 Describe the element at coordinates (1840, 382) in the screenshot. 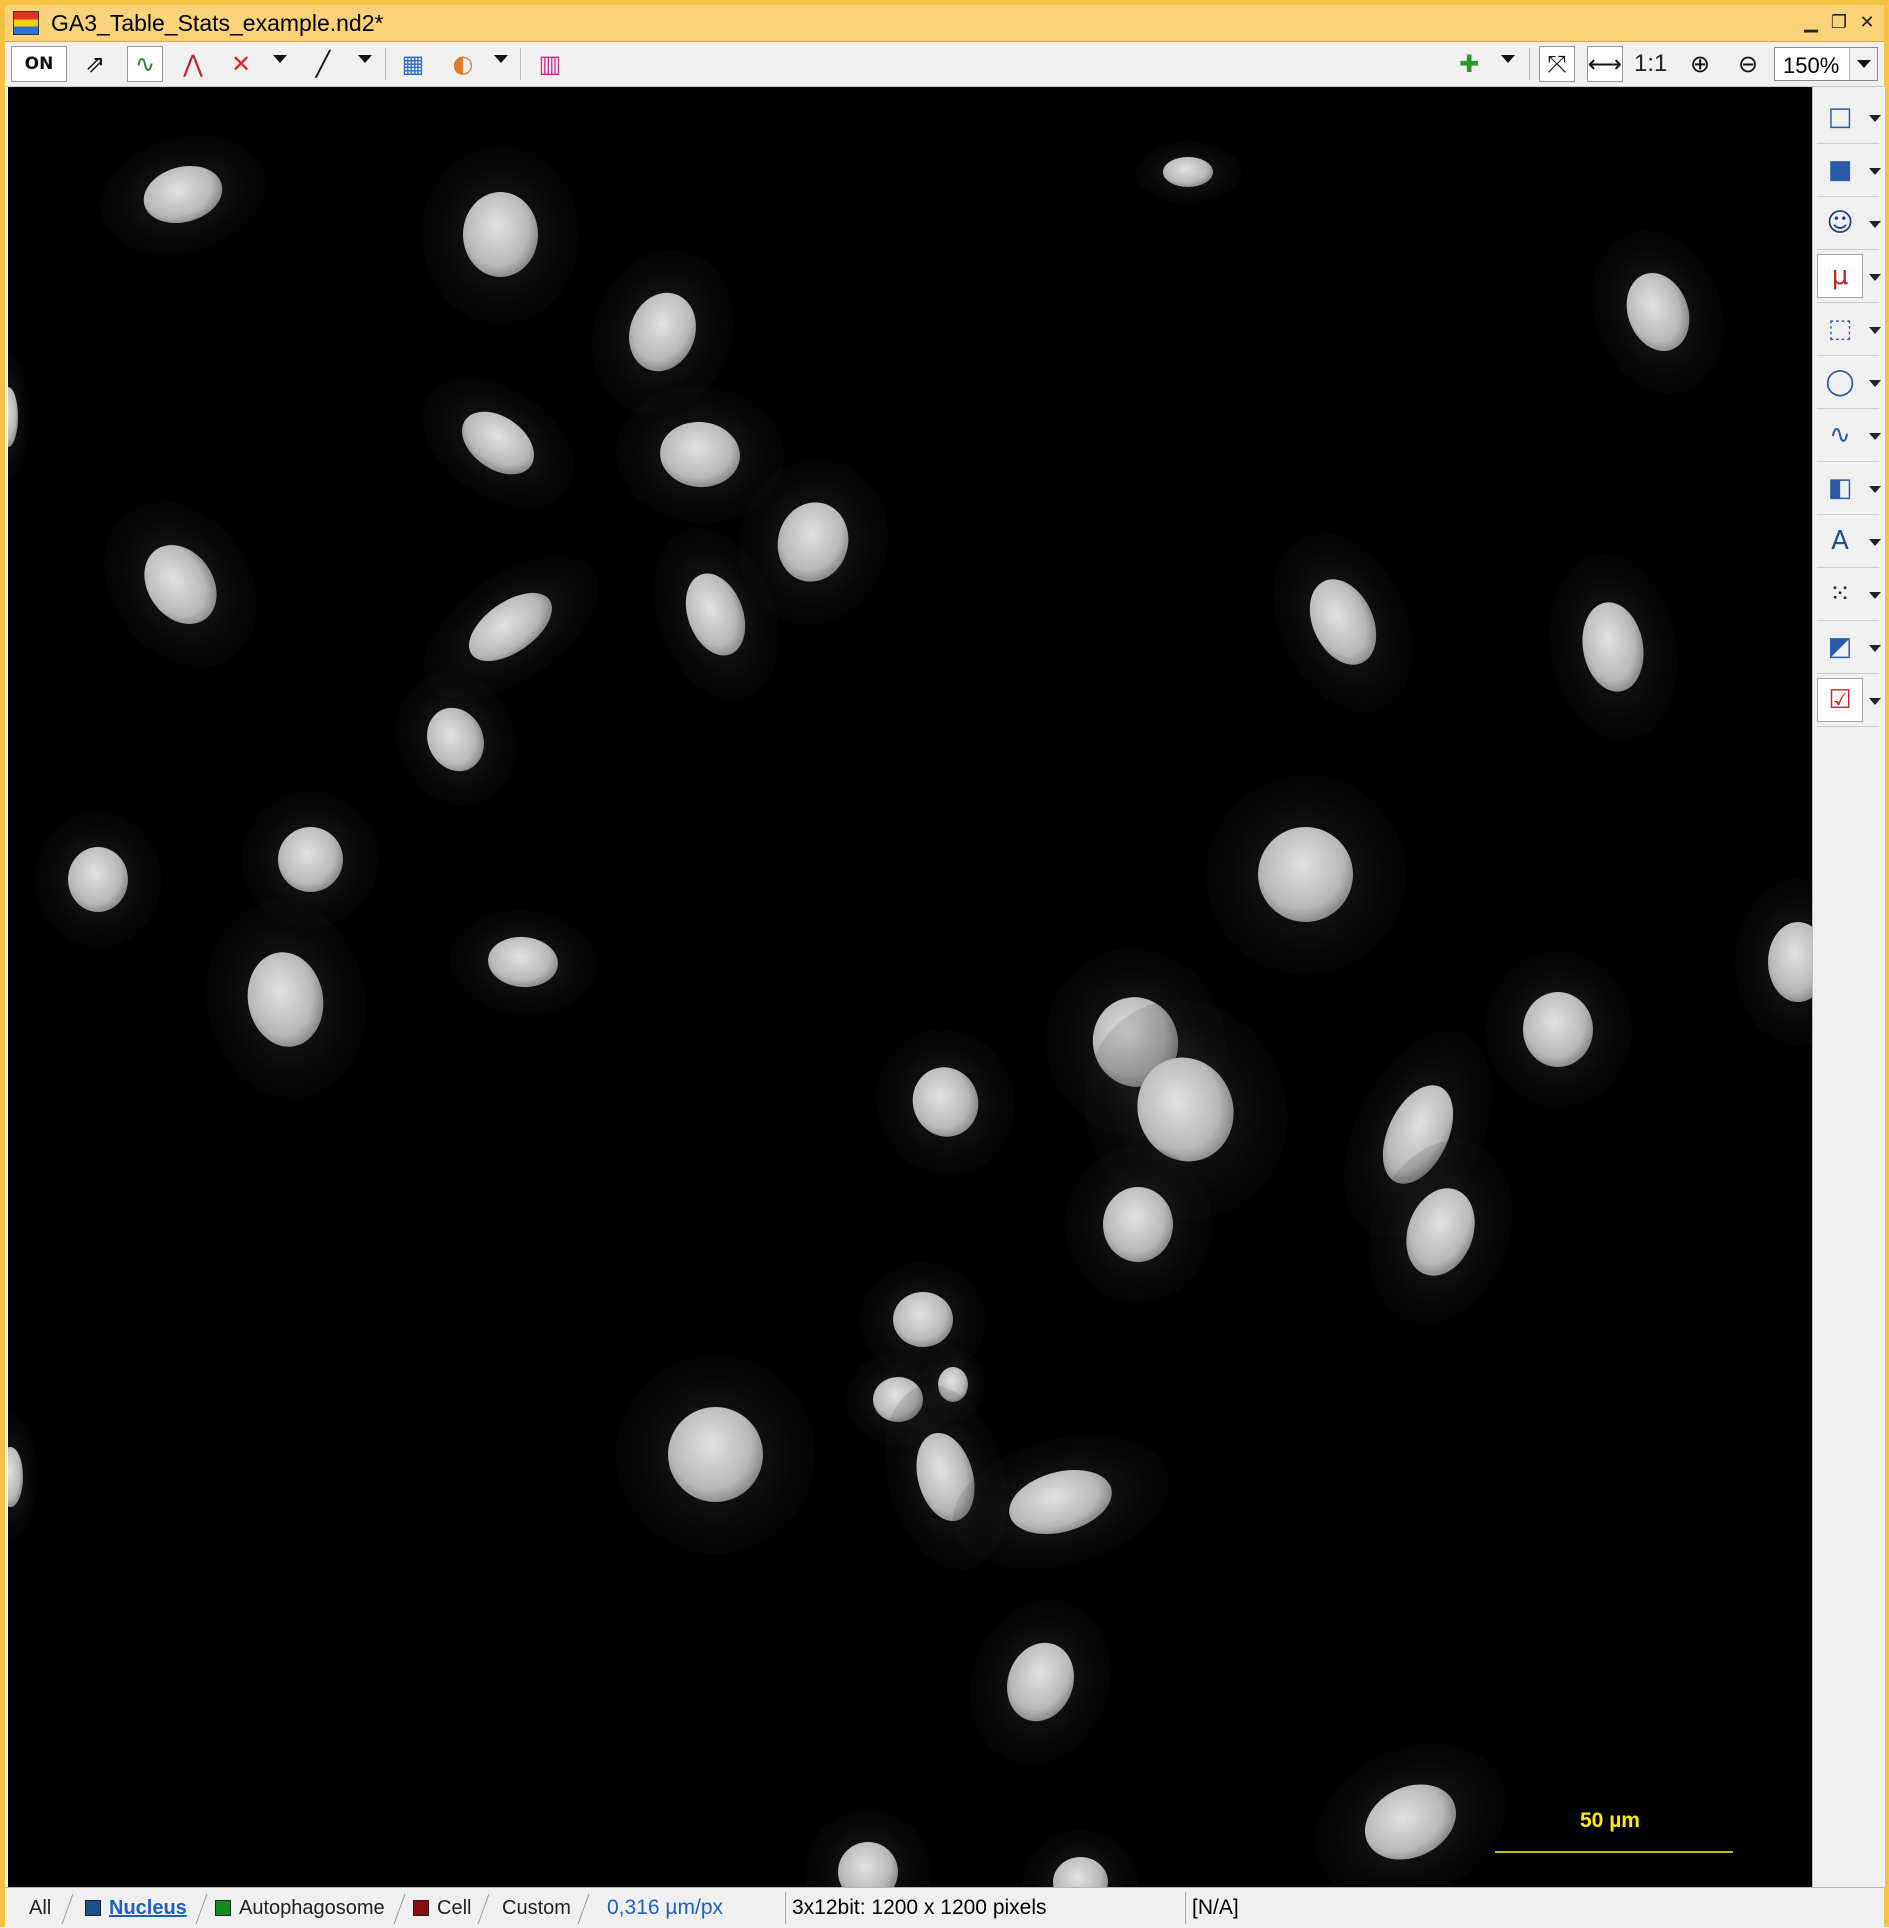

I see `roi-ellipse-icon: ◯` at that location.